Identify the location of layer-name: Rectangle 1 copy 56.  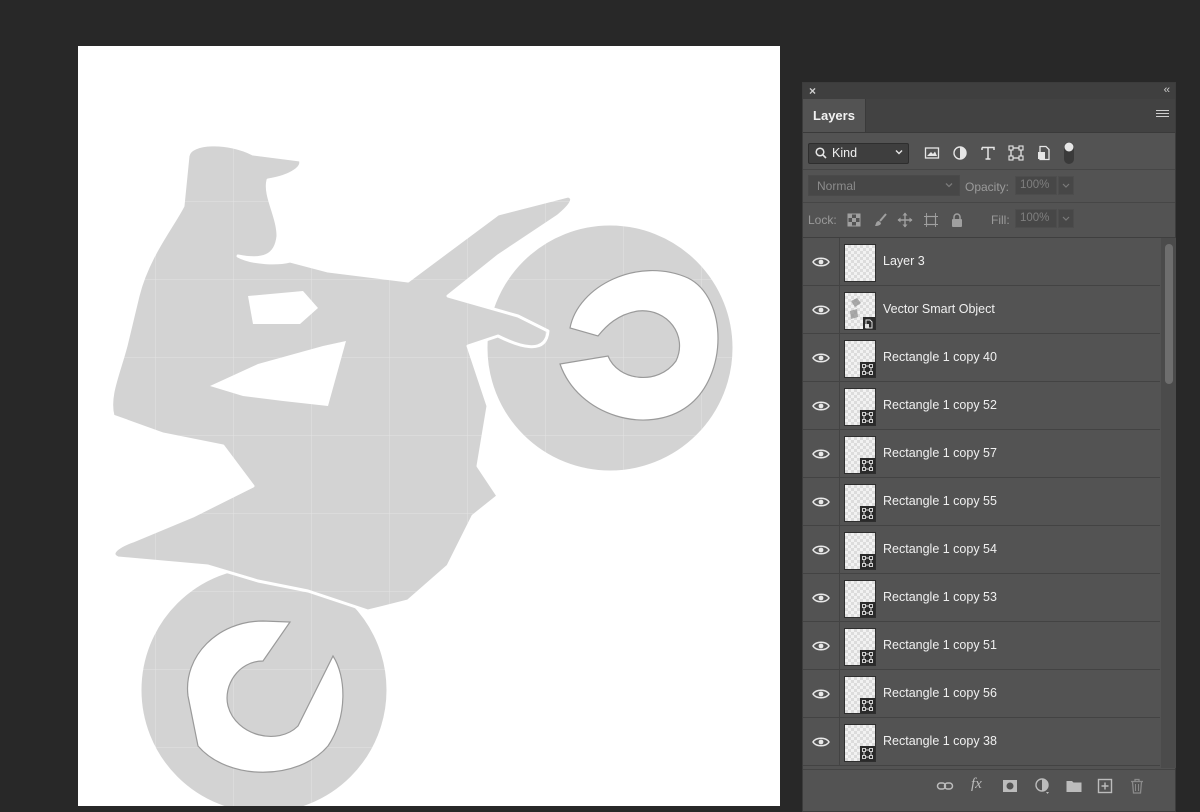
(940, 693).